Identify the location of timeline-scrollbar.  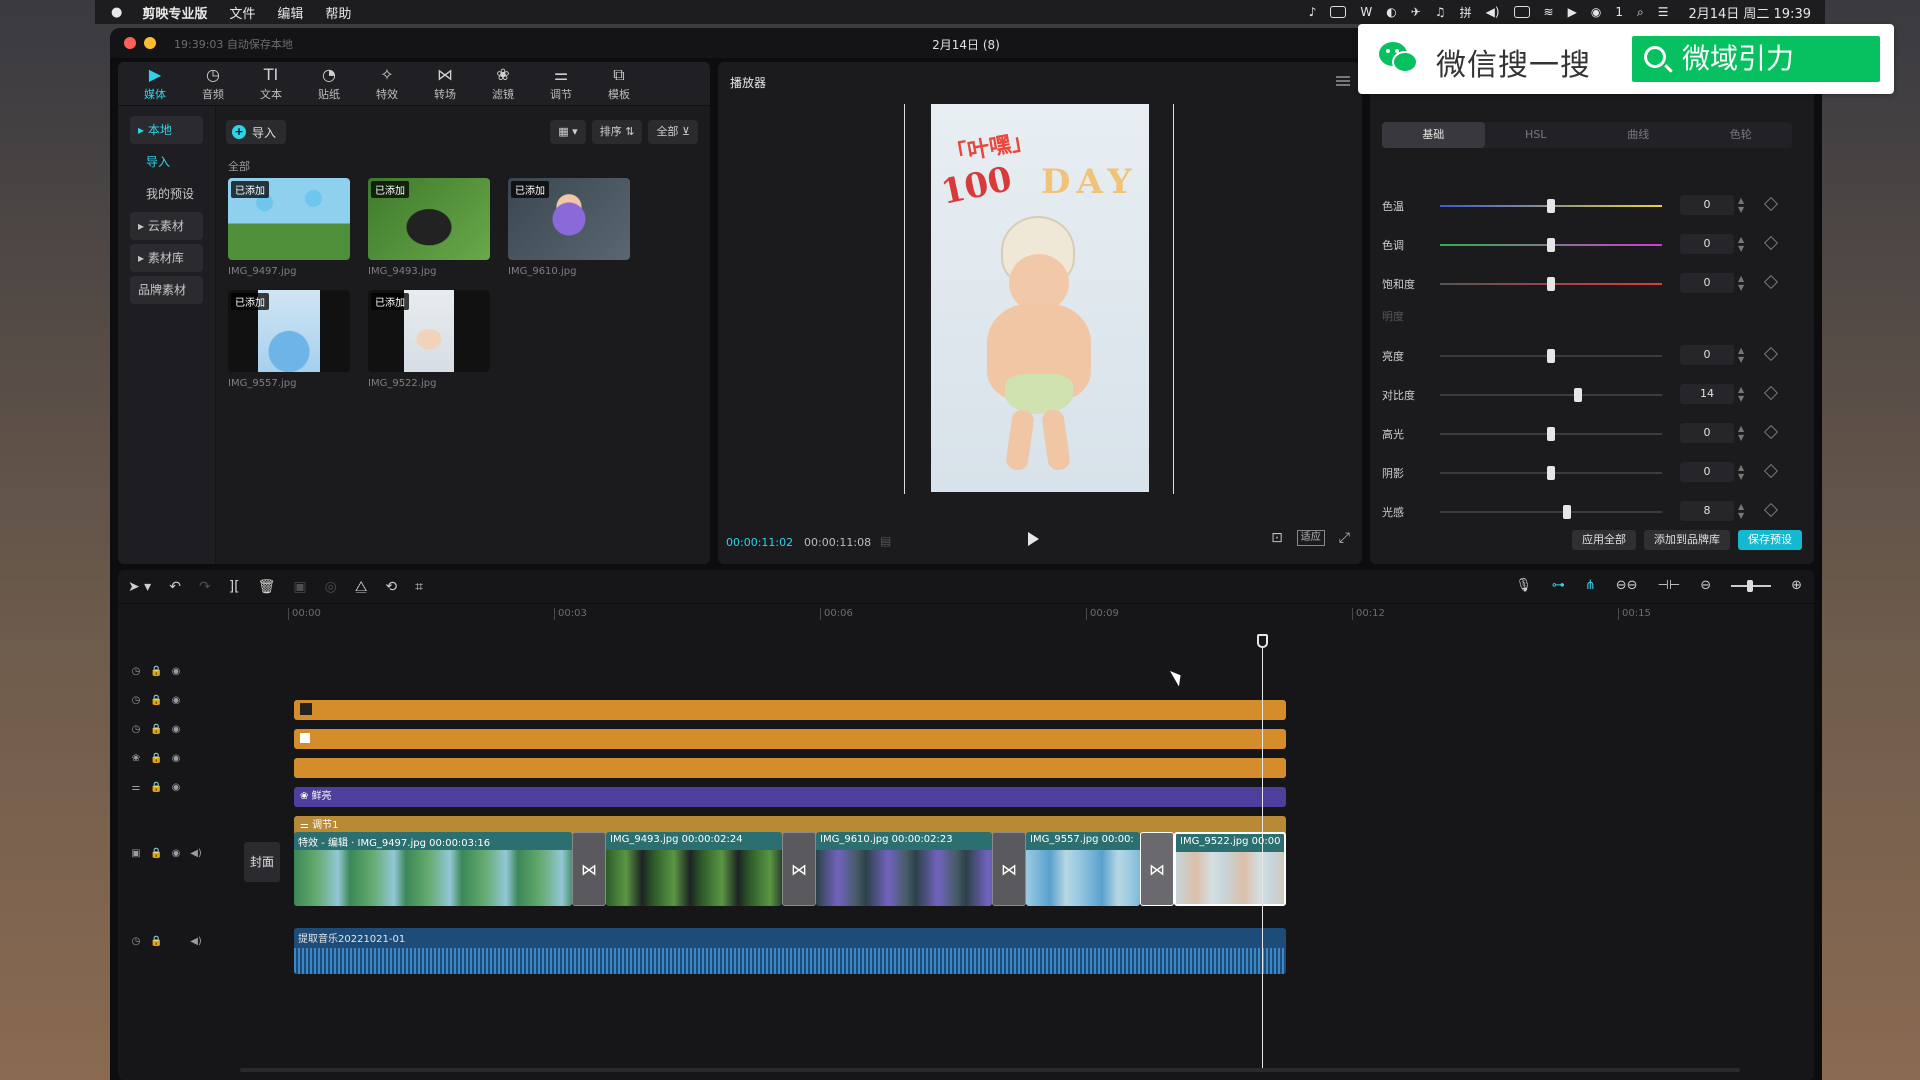
(990, 1070).